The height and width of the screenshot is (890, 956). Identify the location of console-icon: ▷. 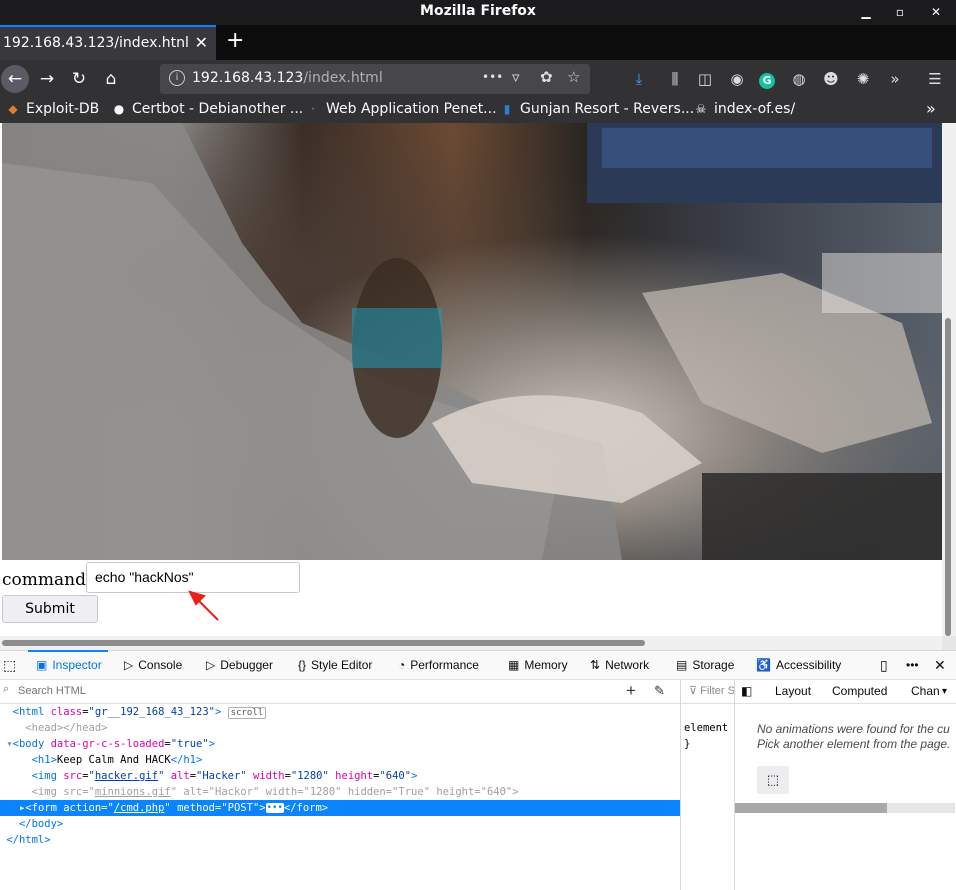
(129, 665).